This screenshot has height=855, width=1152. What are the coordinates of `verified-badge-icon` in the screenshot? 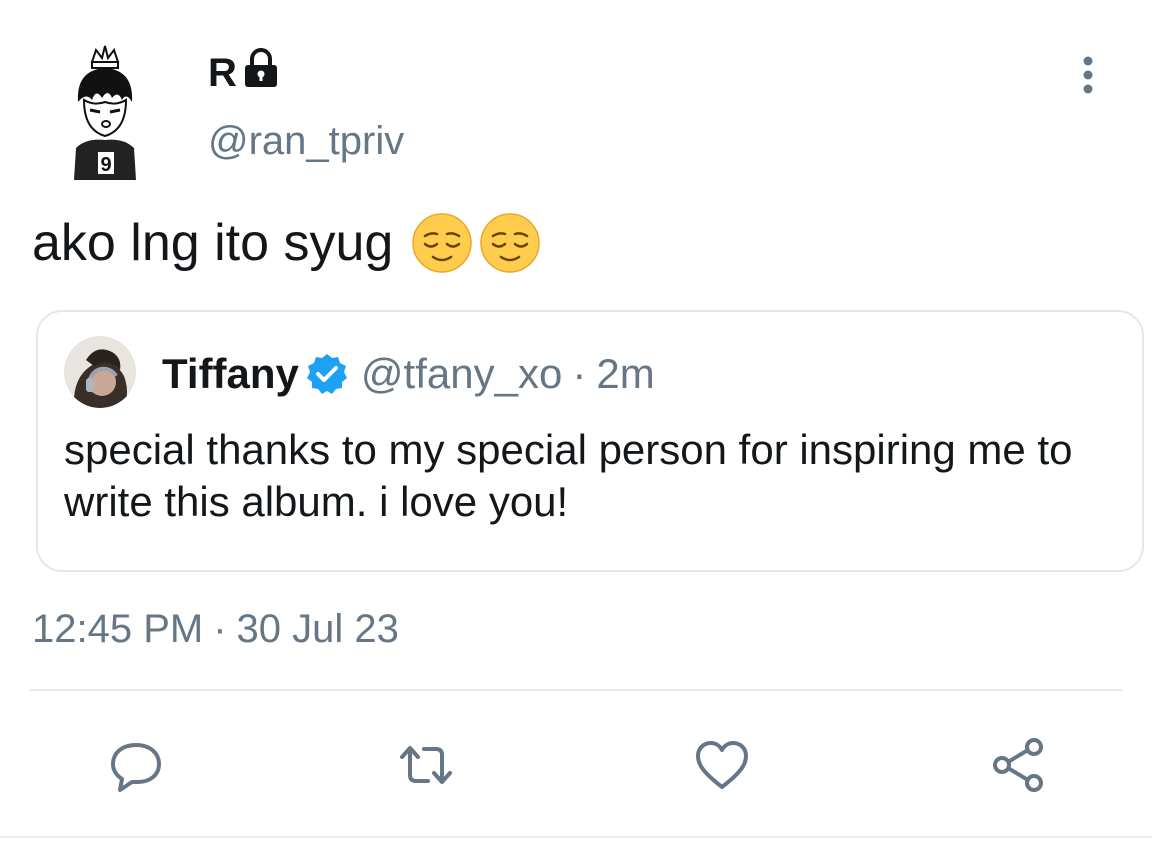 It's located at (327, 374).